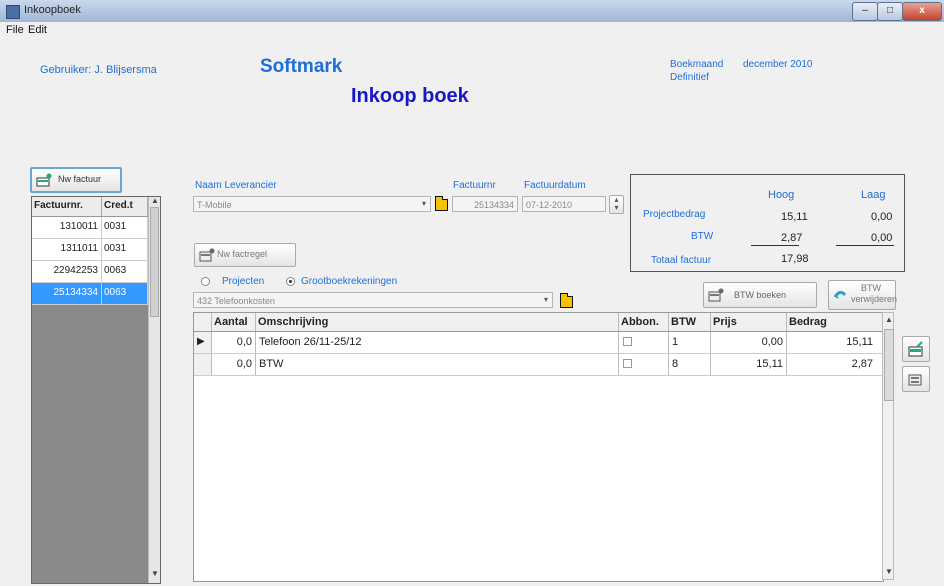 This screenshot has height=586, width=944. I want to click on col-btw: BTW, so click(690, 322).